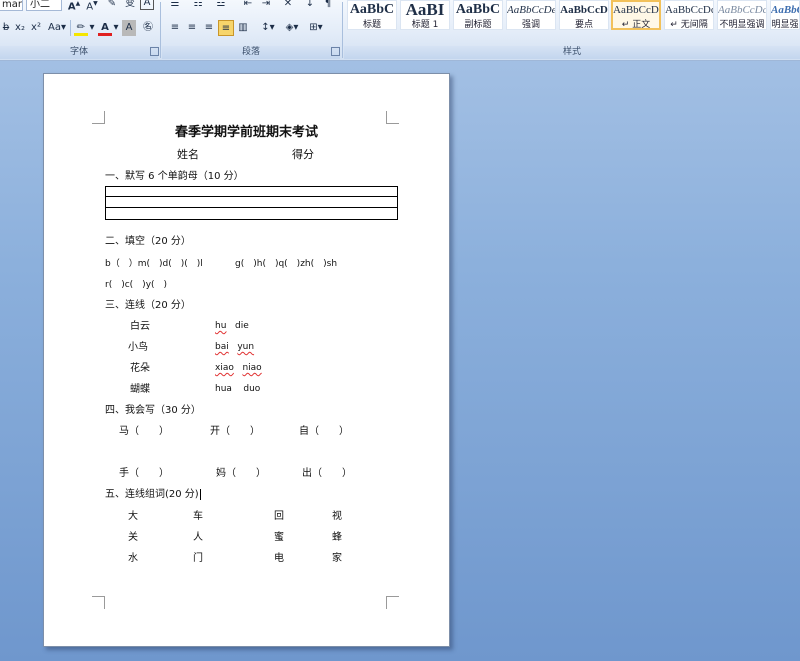 Image resolution: width=800 pixels, height=661 pixels. I want to click on write-item: 妈（ ）, so click(241, 473).